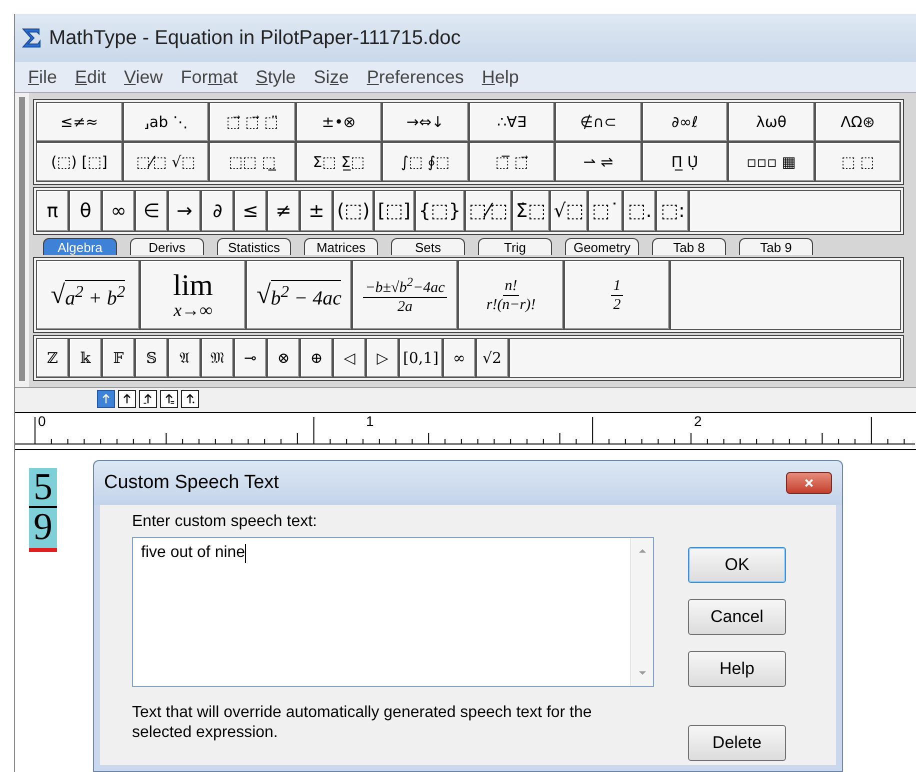  I want to click on symbol-button: →, so click(184, 211).